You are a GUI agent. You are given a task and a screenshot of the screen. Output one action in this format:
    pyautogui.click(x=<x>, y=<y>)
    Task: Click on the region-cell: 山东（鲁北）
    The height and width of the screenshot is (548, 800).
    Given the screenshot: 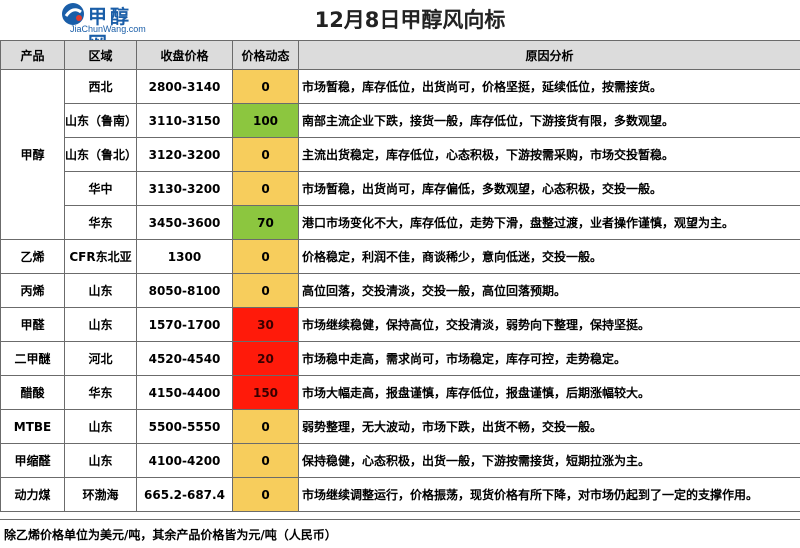 What is the action you would take?
    pyautogui.click(x=101, y=155)
    